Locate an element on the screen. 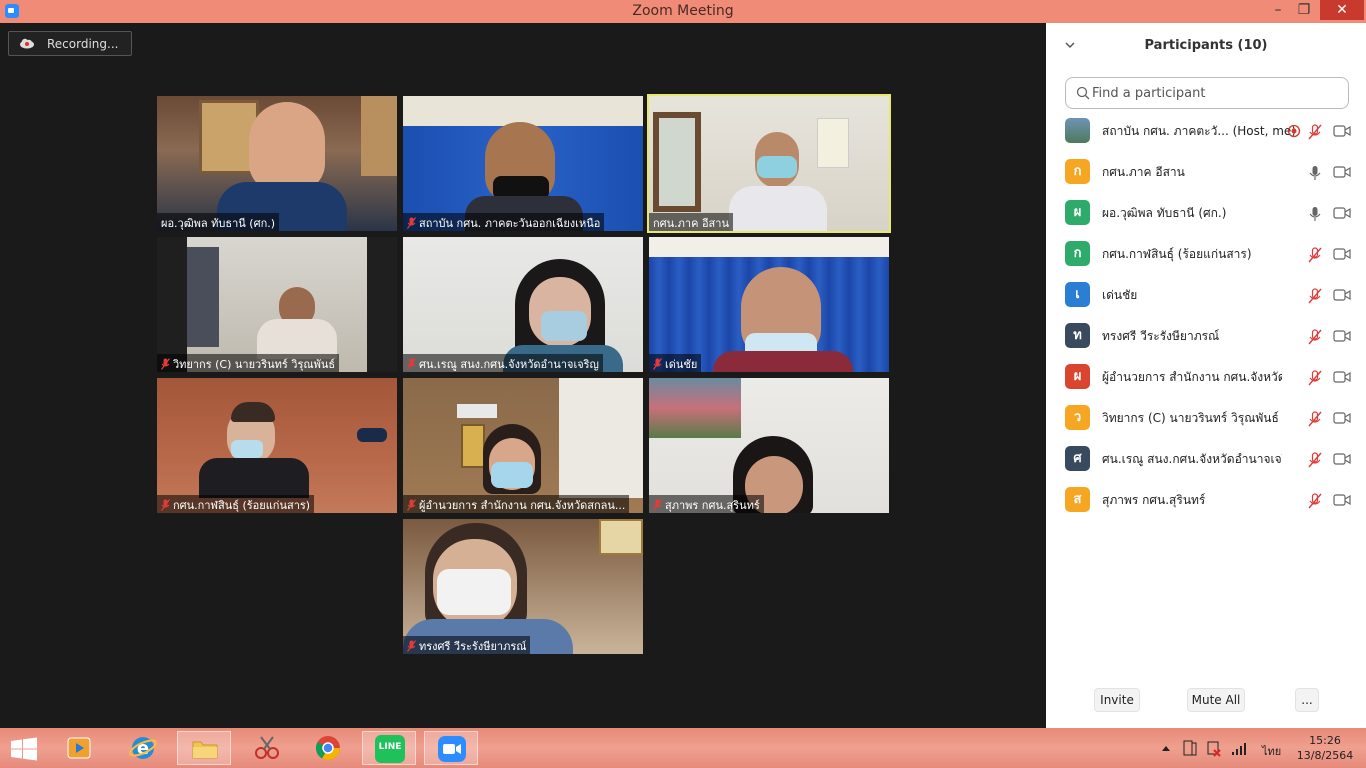 This screenshot has width=1366, height=768. avatar: ก is located at coordinates (1077, 253).